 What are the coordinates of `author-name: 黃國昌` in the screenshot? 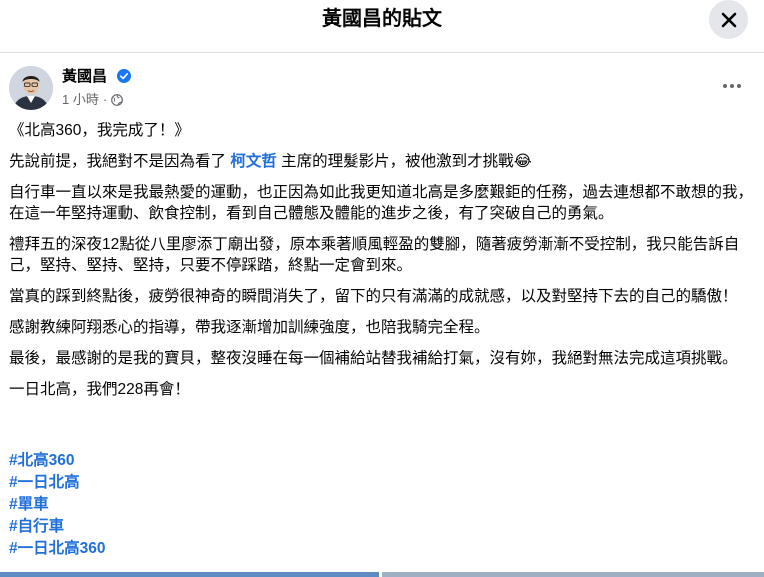 It's located at (84, 77).